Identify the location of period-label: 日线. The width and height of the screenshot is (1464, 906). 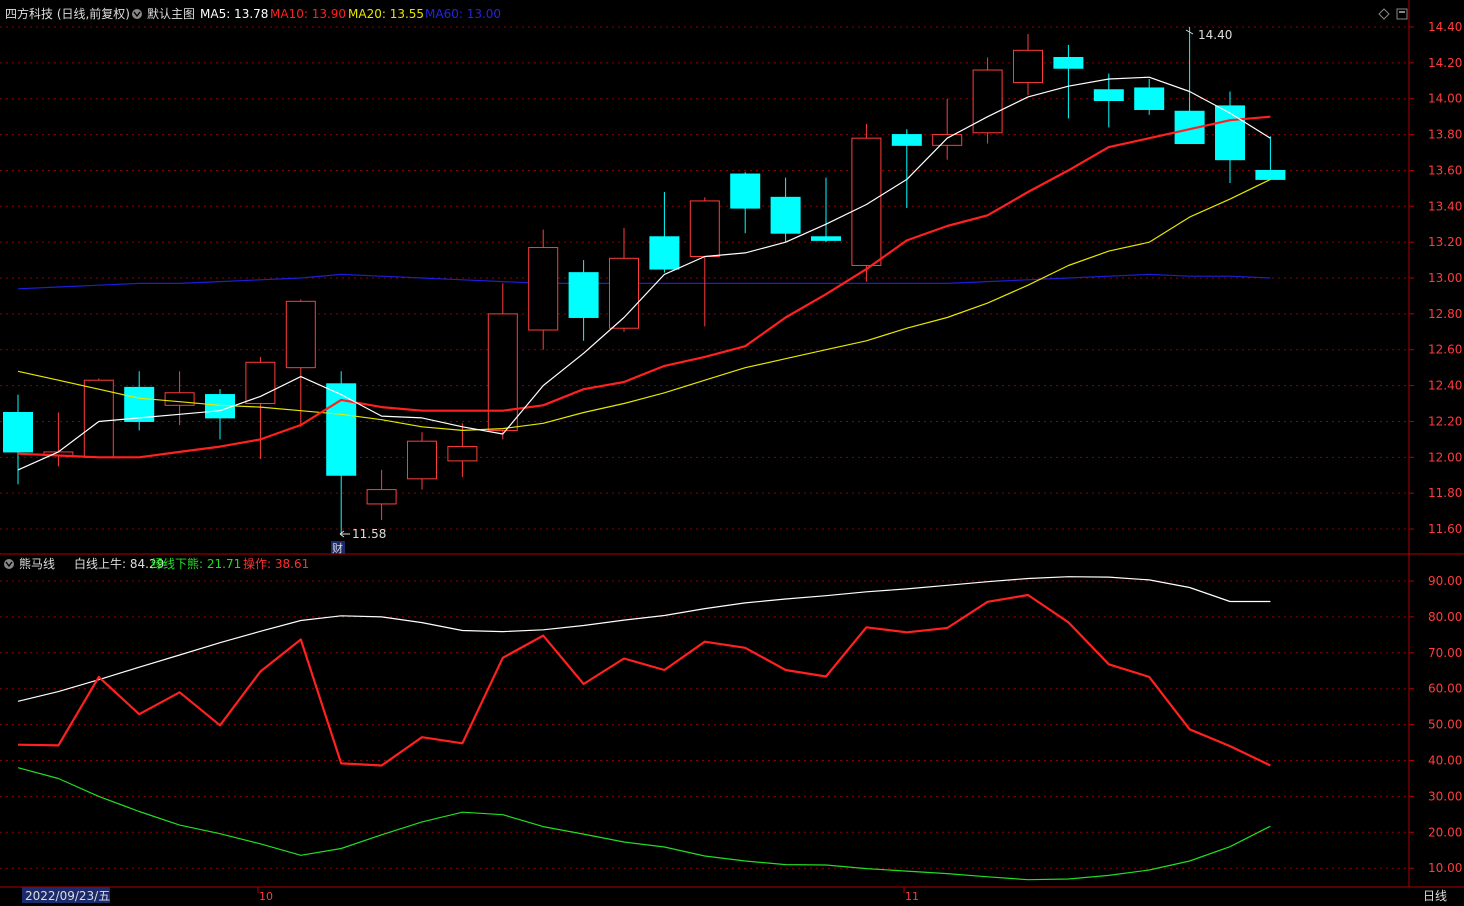
(1435, 896).